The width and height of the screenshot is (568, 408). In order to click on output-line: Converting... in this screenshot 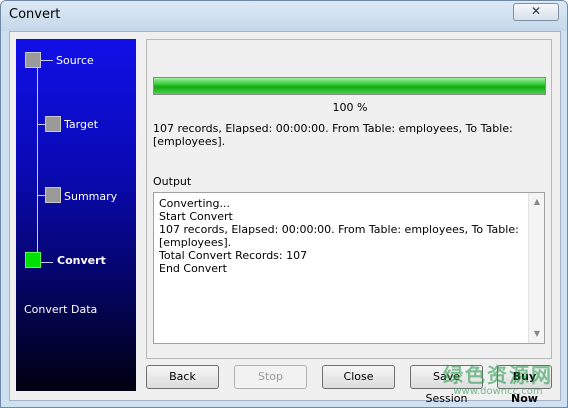, I will do `click(194, 203)`.